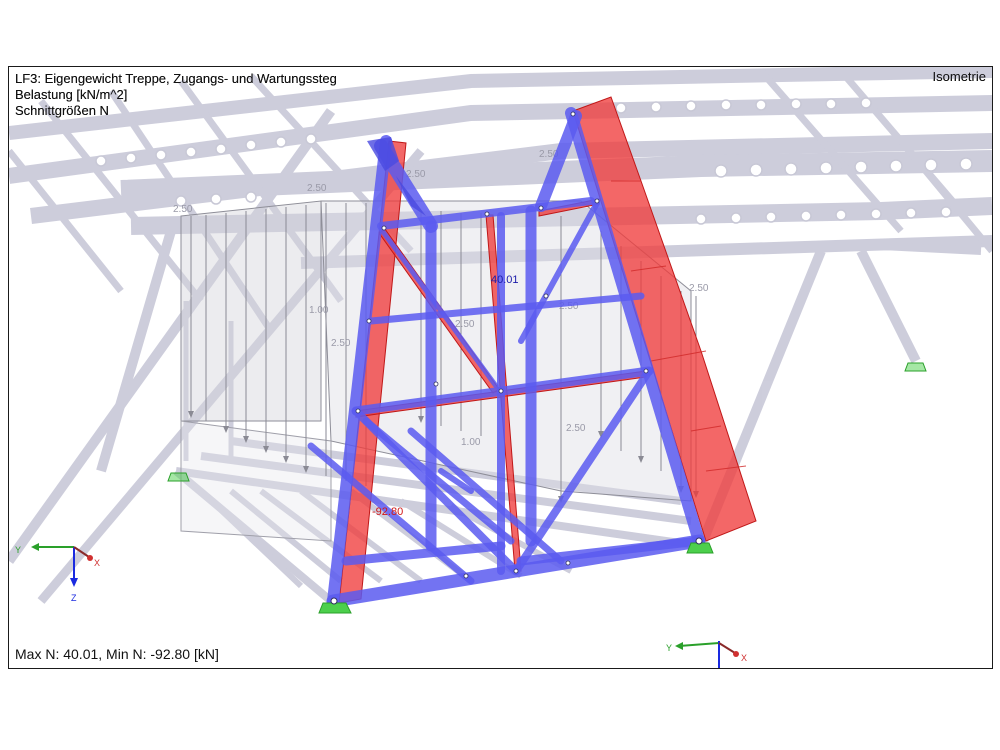 The image size is (1000, 750). I want to click on result-type-label-overlay: Schnittgrößen N, so click(62, 110).